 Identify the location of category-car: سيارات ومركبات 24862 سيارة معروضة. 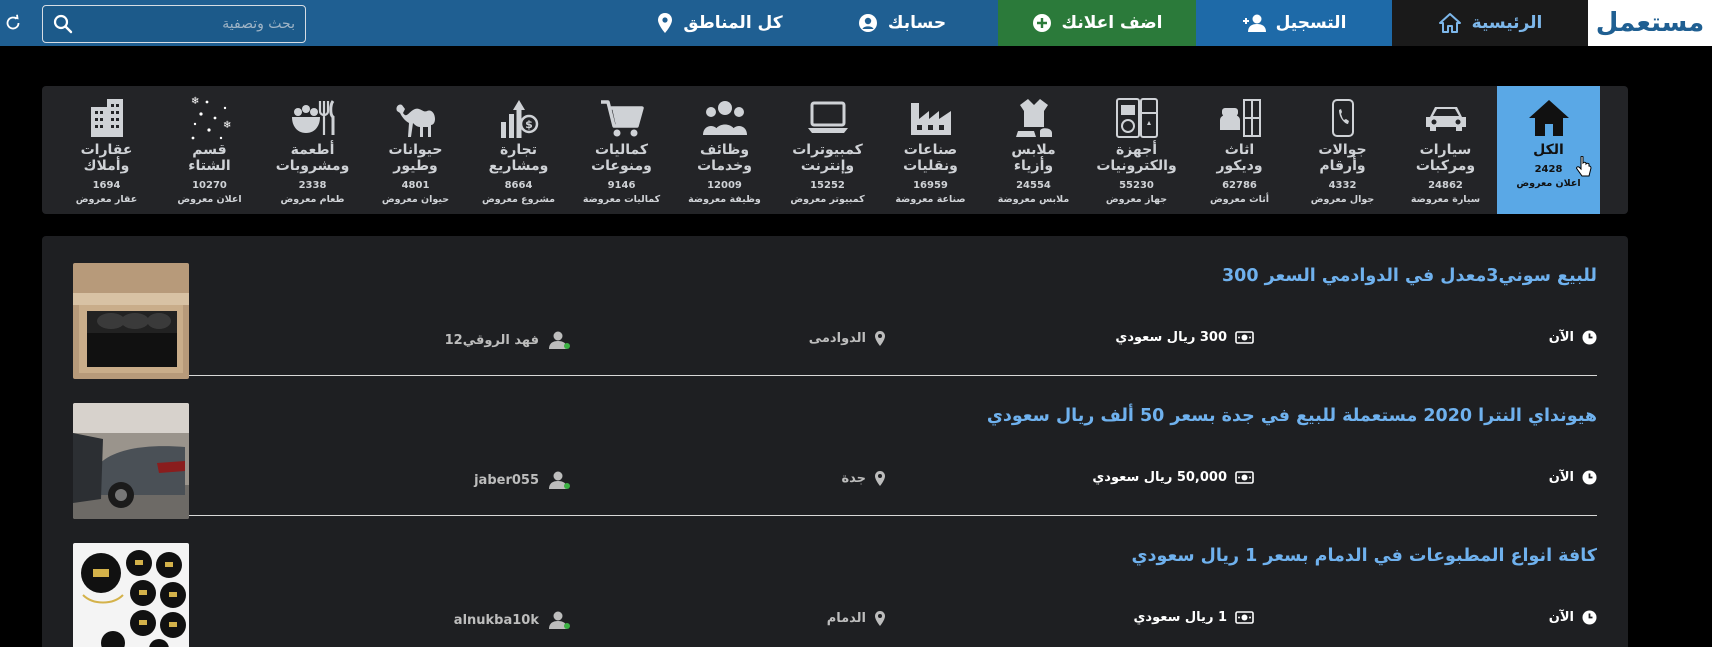
(1445, 150).